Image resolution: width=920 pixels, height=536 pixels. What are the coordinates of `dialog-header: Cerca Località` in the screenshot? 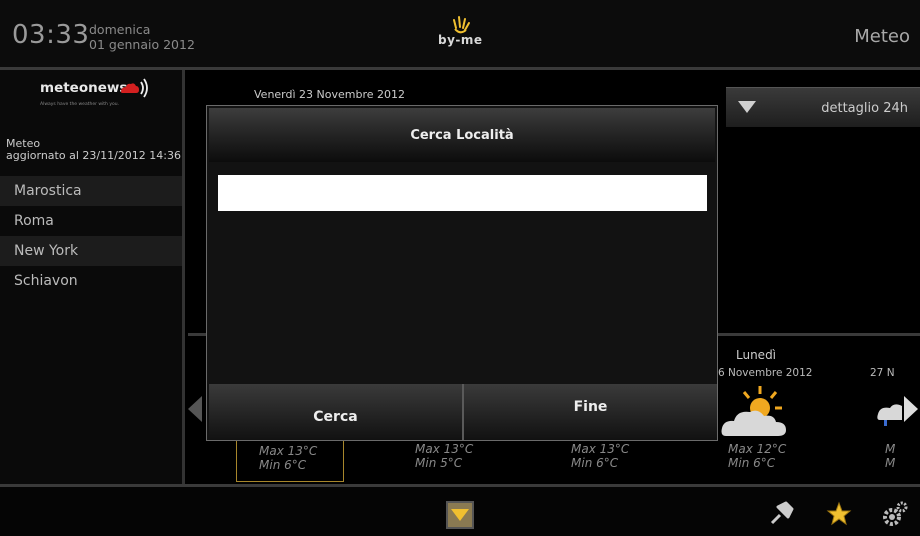 It's located at (462, 135).